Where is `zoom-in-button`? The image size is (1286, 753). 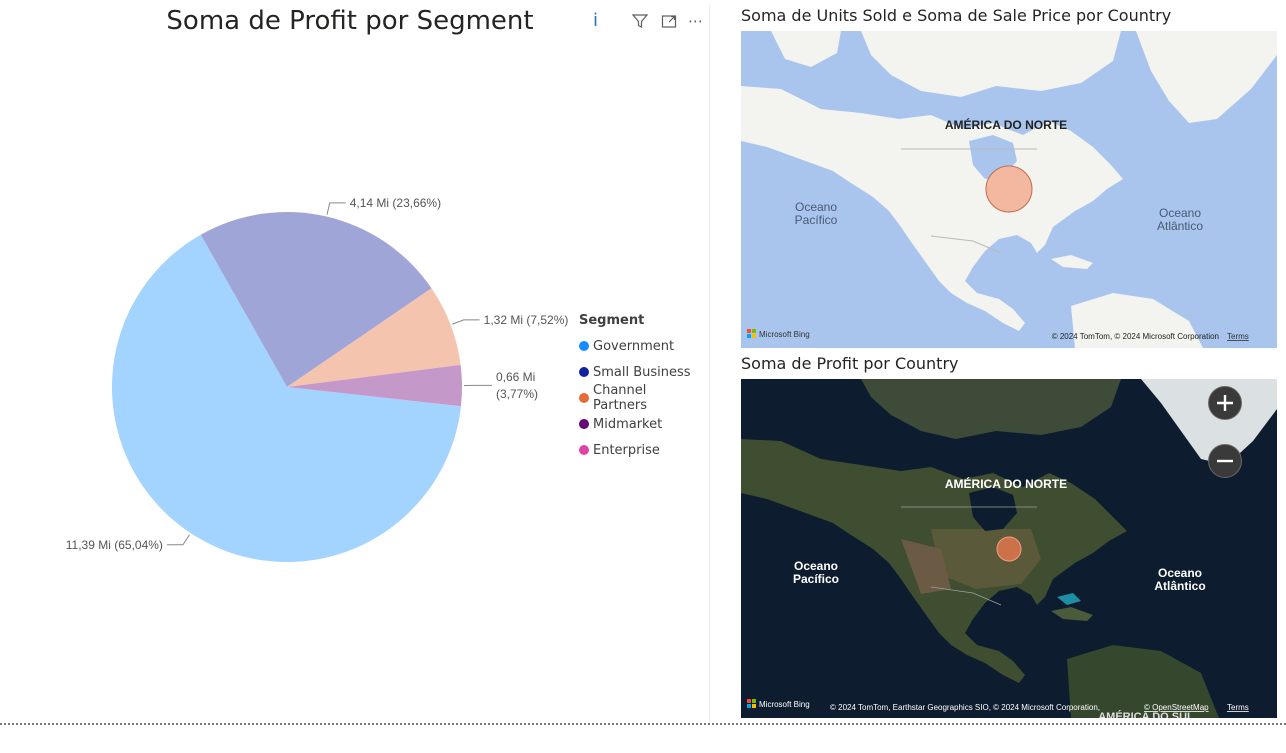 zoom-in-button is located at coordinates (1225, 403).